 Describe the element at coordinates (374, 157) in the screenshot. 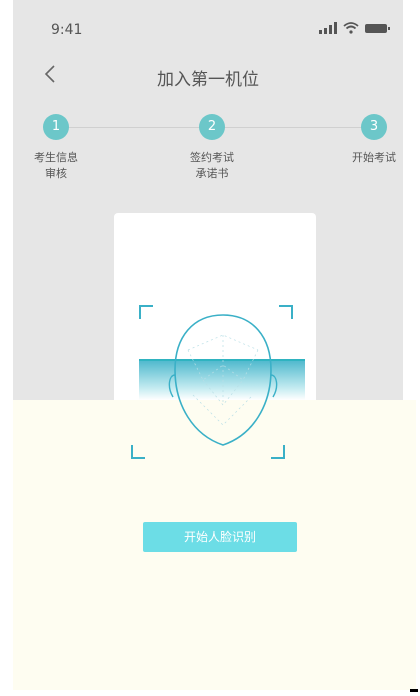

I see `step-3-label: 开始考试` at that location.